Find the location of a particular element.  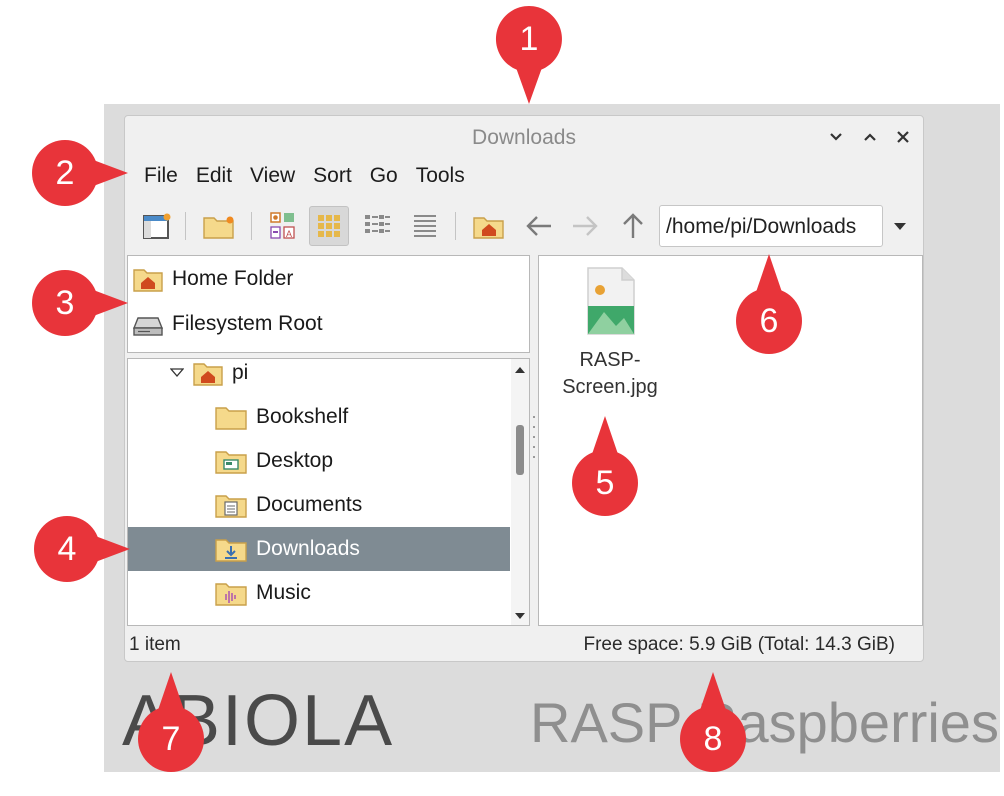

folder-icon is located at coordinates (231, 418).